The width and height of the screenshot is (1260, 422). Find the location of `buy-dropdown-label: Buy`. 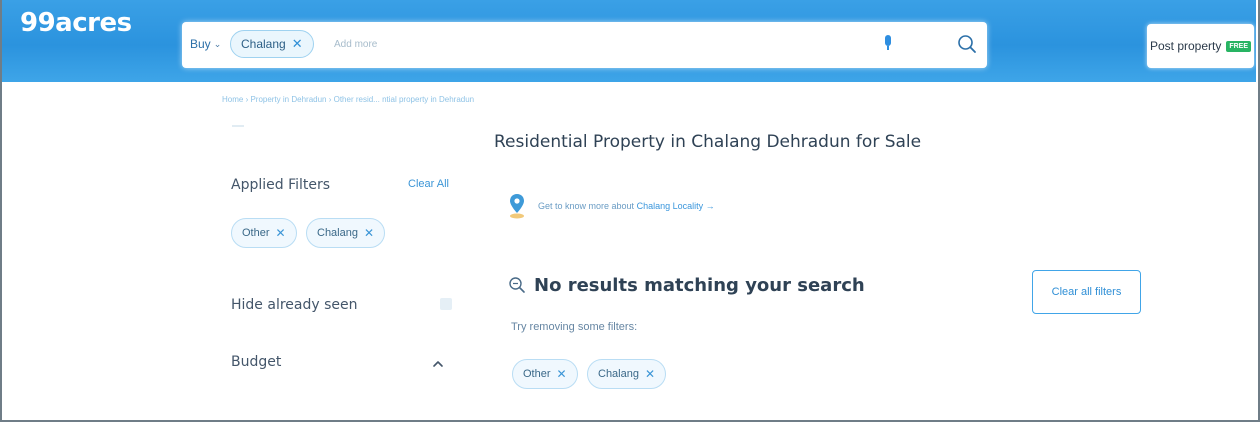

buy-dropdown-label: Buy is located at coordinates (200, 44).